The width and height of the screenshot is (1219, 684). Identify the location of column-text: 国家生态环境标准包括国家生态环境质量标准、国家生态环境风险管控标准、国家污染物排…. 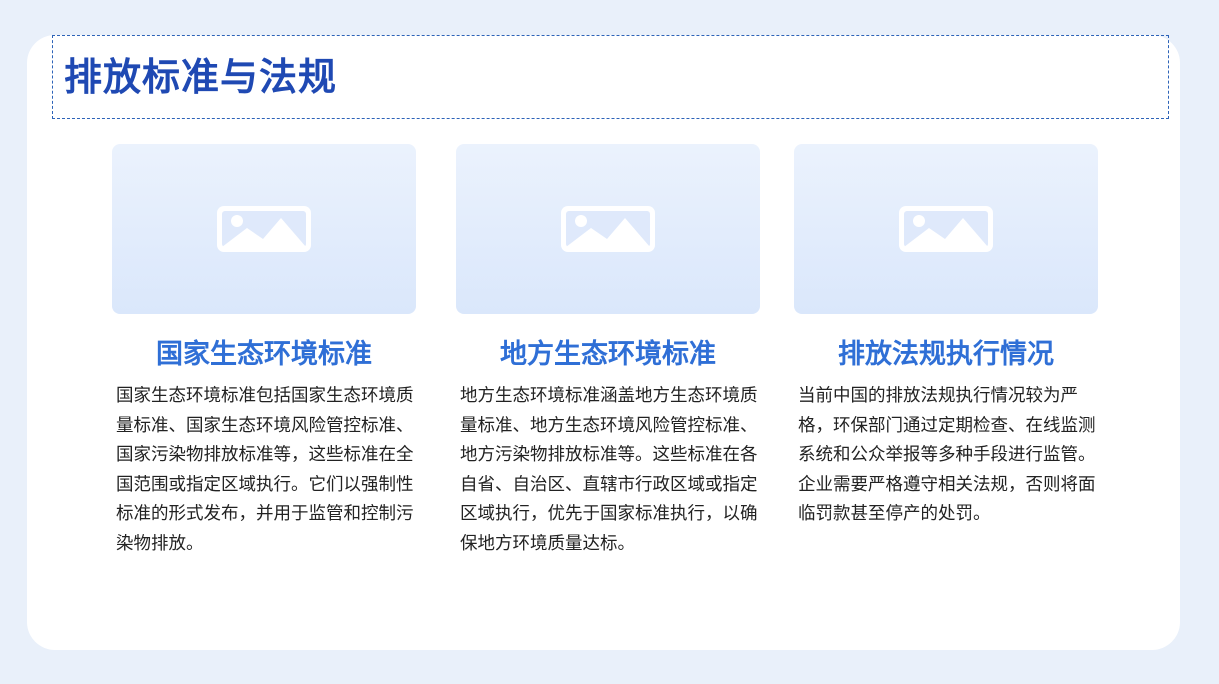
(265, 470).